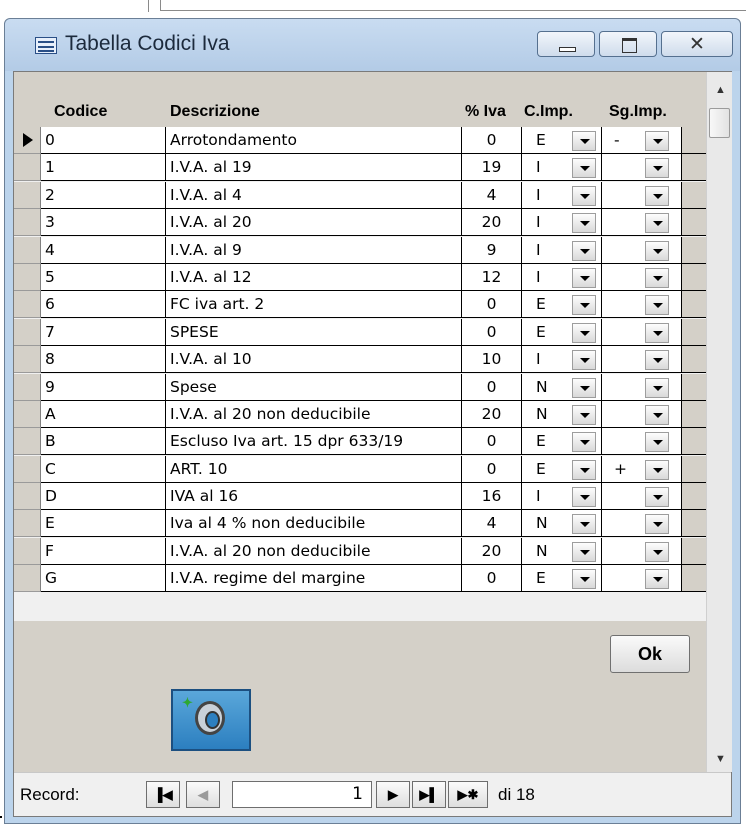 The width and height of the screenshot is (746, 825). What do you see at coordinates (103, 168) in the screenshot?
I see `codice-cell: 1` at bounding box center [103, 168].